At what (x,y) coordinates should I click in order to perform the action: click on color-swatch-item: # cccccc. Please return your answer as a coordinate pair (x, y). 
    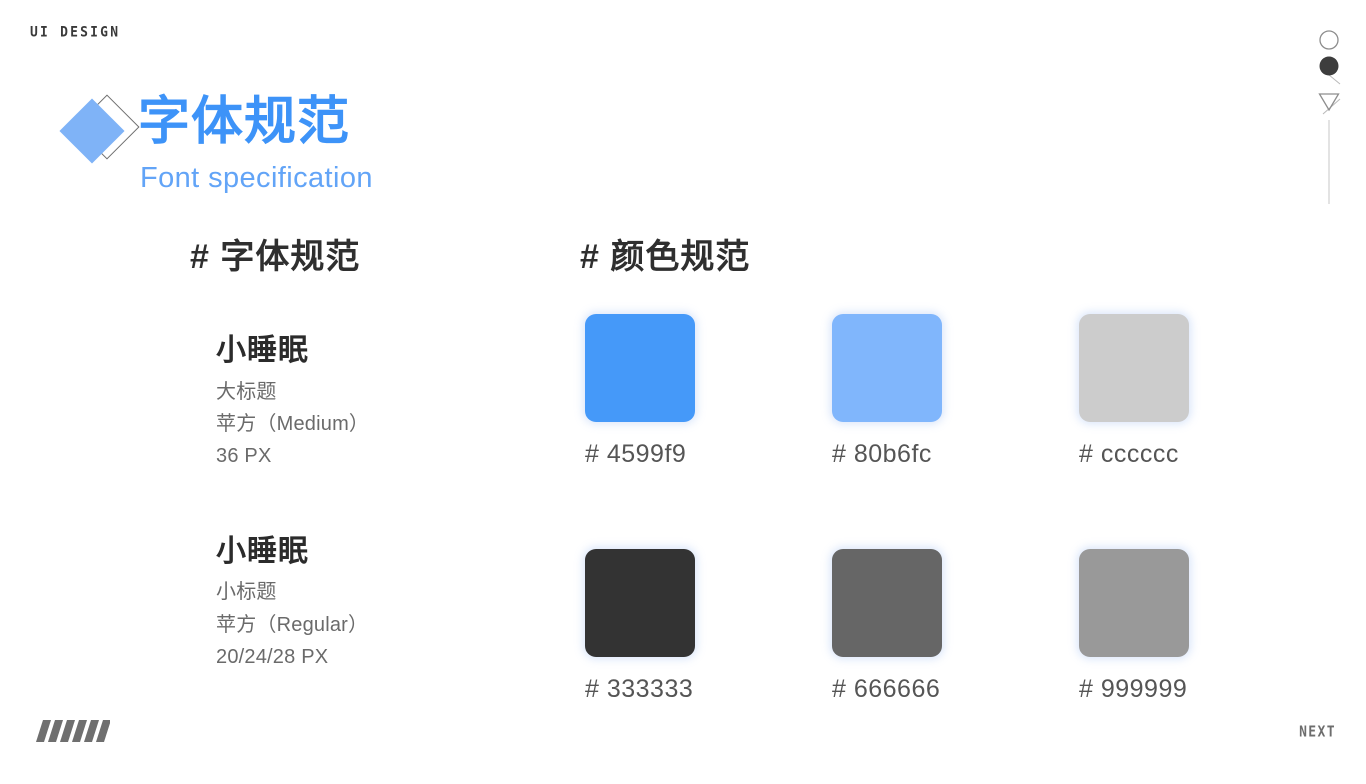
    Looking at the image, I should click on (1134, 390).